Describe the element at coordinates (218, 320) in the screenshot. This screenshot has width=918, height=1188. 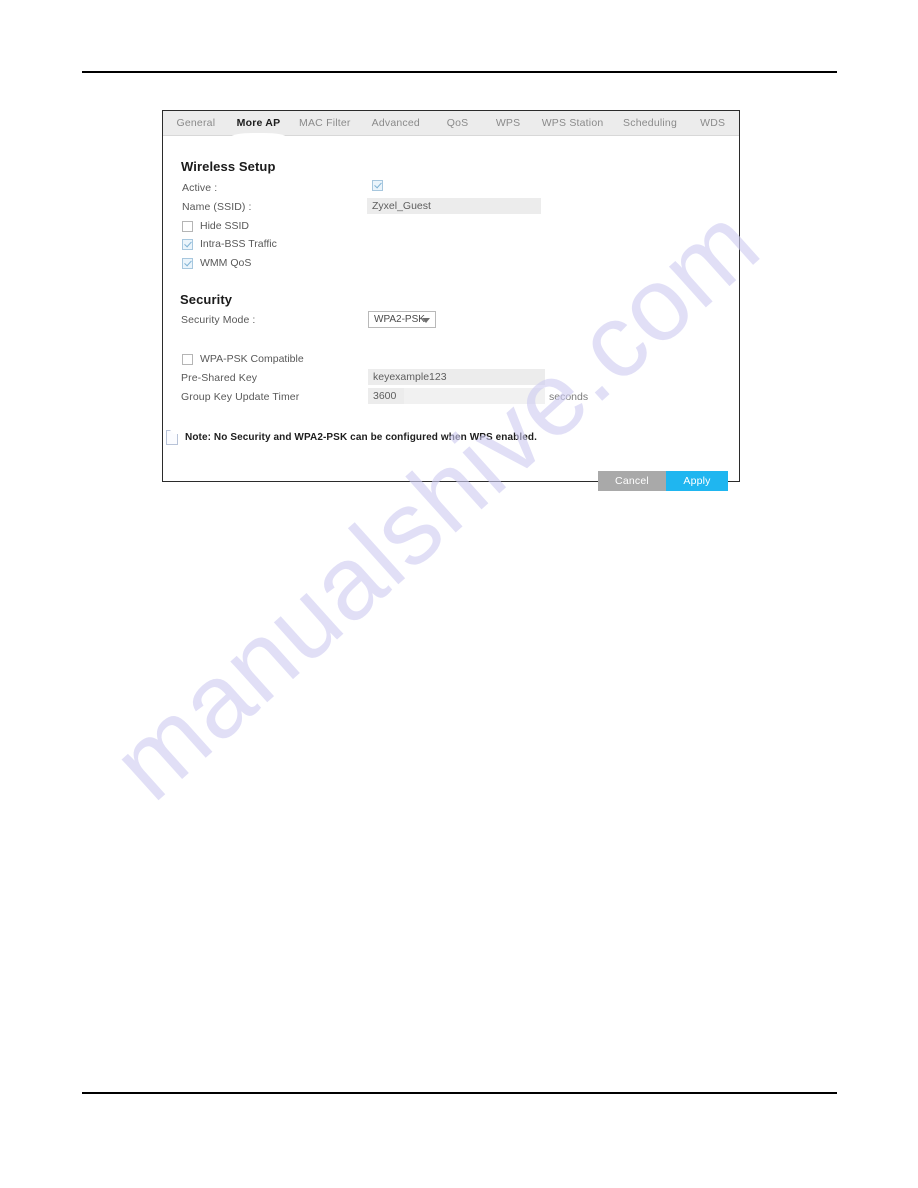
I see `security-mode-label: Security Mode :` at that location.